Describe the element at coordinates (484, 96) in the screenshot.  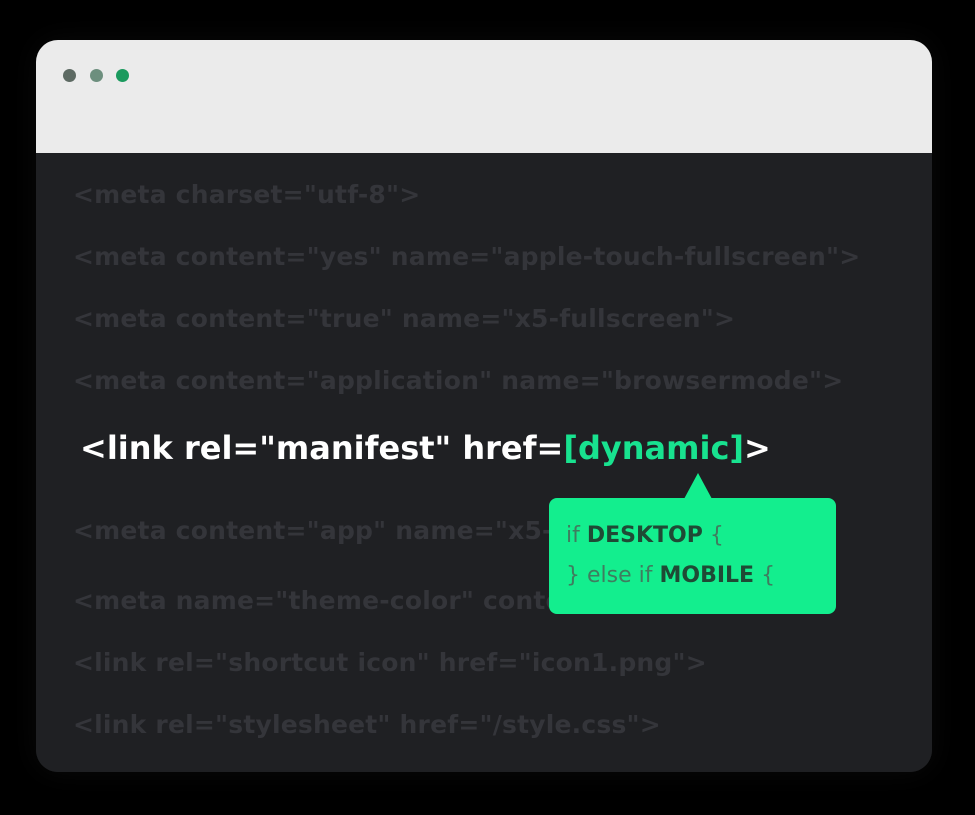
I see `window-titlebar` at that location.